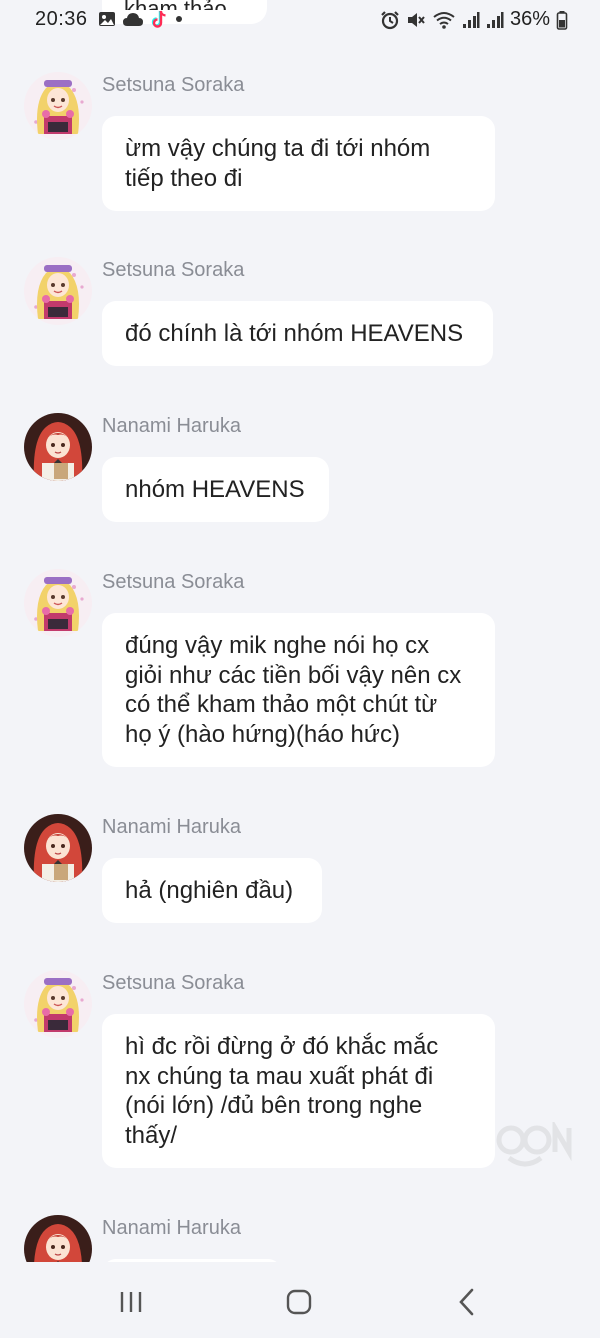 The height and width of the screenshot is (1338, 600). I want to click on message-bubble: đó chính là tới nhóm HEAVENS, so click(297, 333).